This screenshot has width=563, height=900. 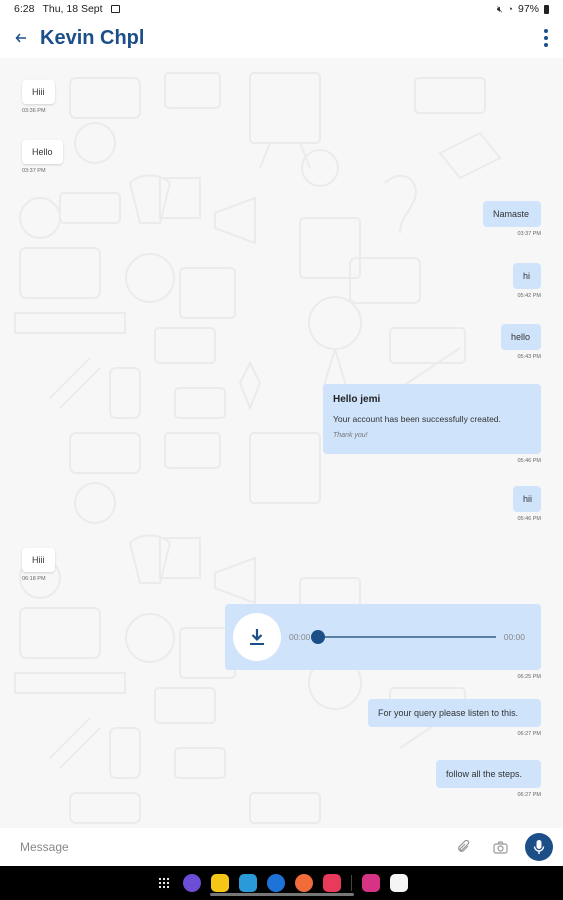 I want to click on message-text: Namaste, so click(x=511, y=214).